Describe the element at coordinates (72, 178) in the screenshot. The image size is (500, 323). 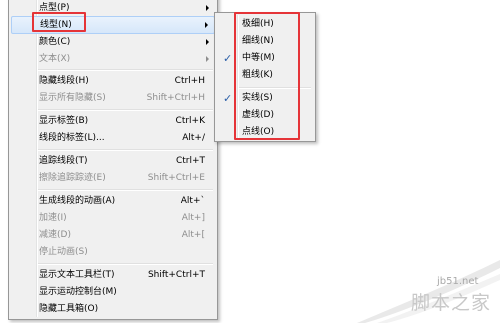
I see `menu-item-label: 擦除追踪踪迹(E)` at that location.